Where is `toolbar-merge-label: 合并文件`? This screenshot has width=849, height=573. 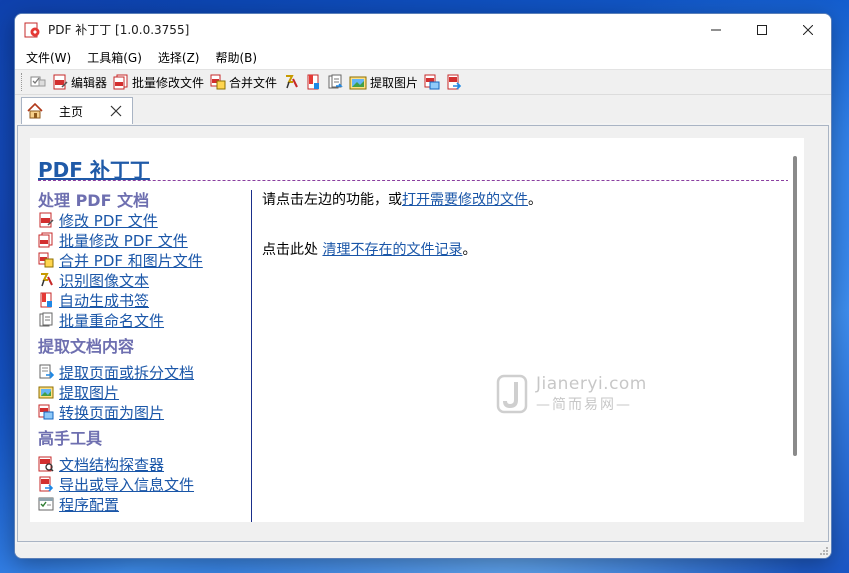
toolbar-merge-label: 合并文件 is located at coordinates (253, 82).